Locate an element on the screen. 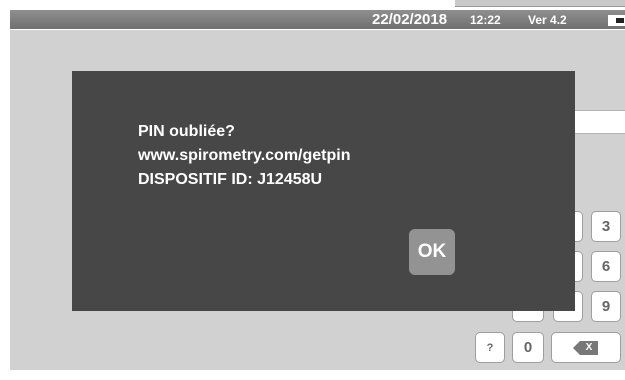 This screenshot has height=380, width=625. status-version: Ver 4.2 is located at coordinates (547, 20).